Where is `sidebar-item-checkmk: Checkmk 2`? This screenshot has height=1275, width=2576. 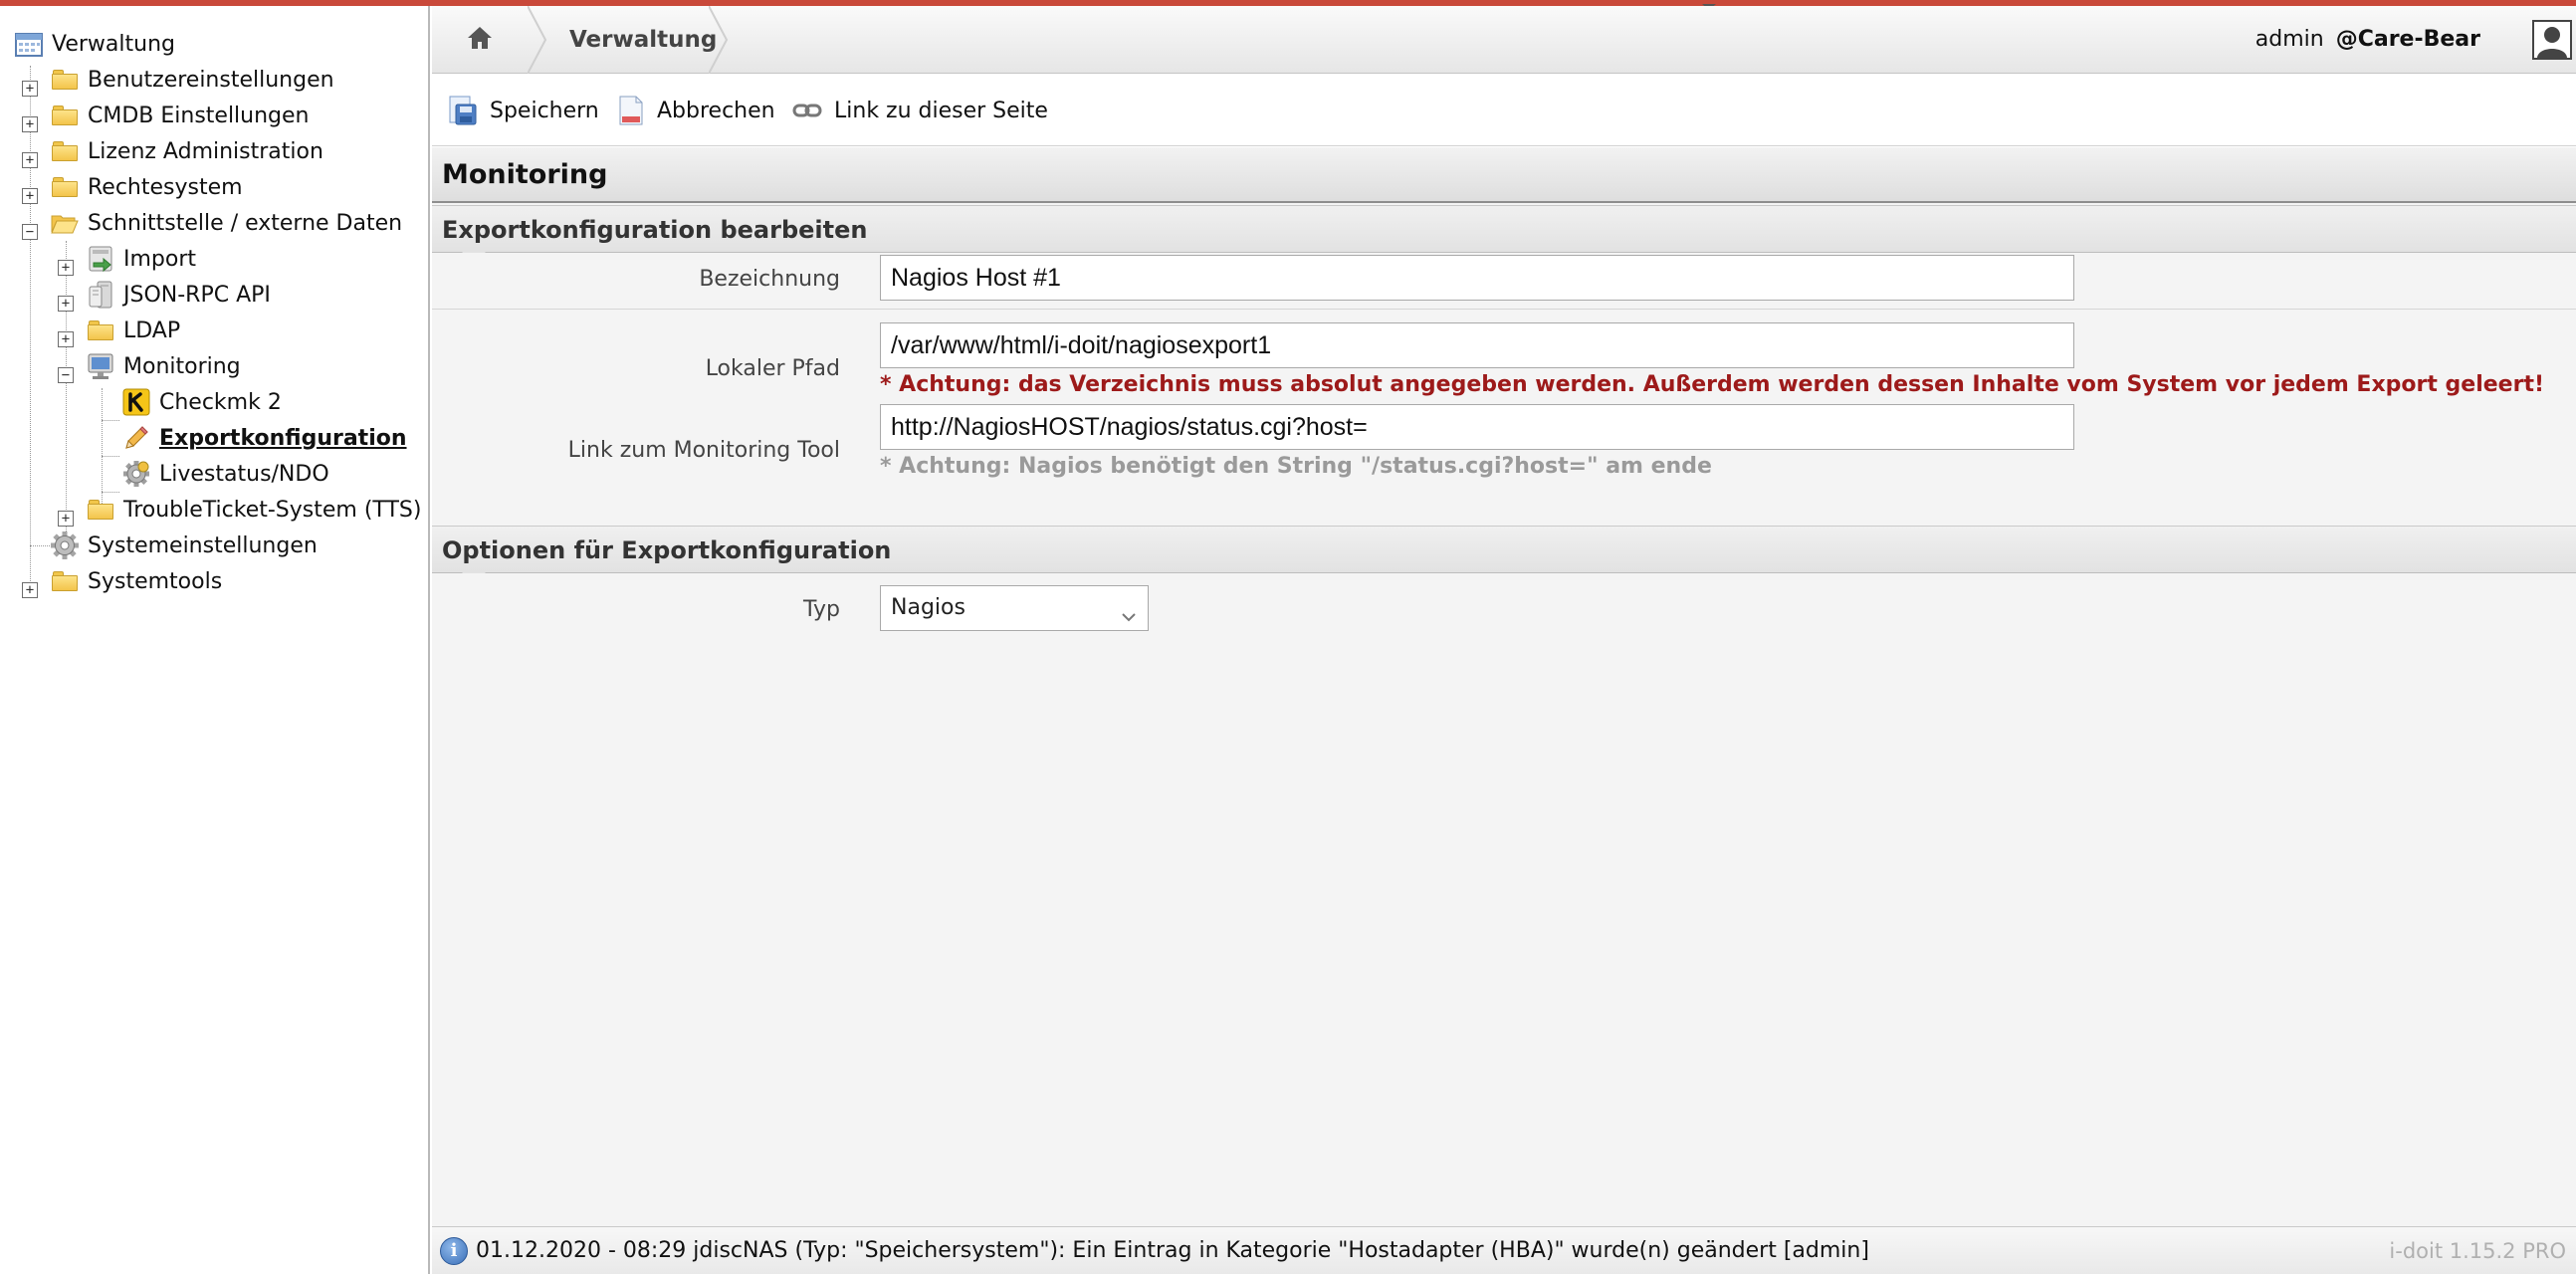 sidebar-item-checkmk: Checkmk 2 is located at coordinates (201, 402).